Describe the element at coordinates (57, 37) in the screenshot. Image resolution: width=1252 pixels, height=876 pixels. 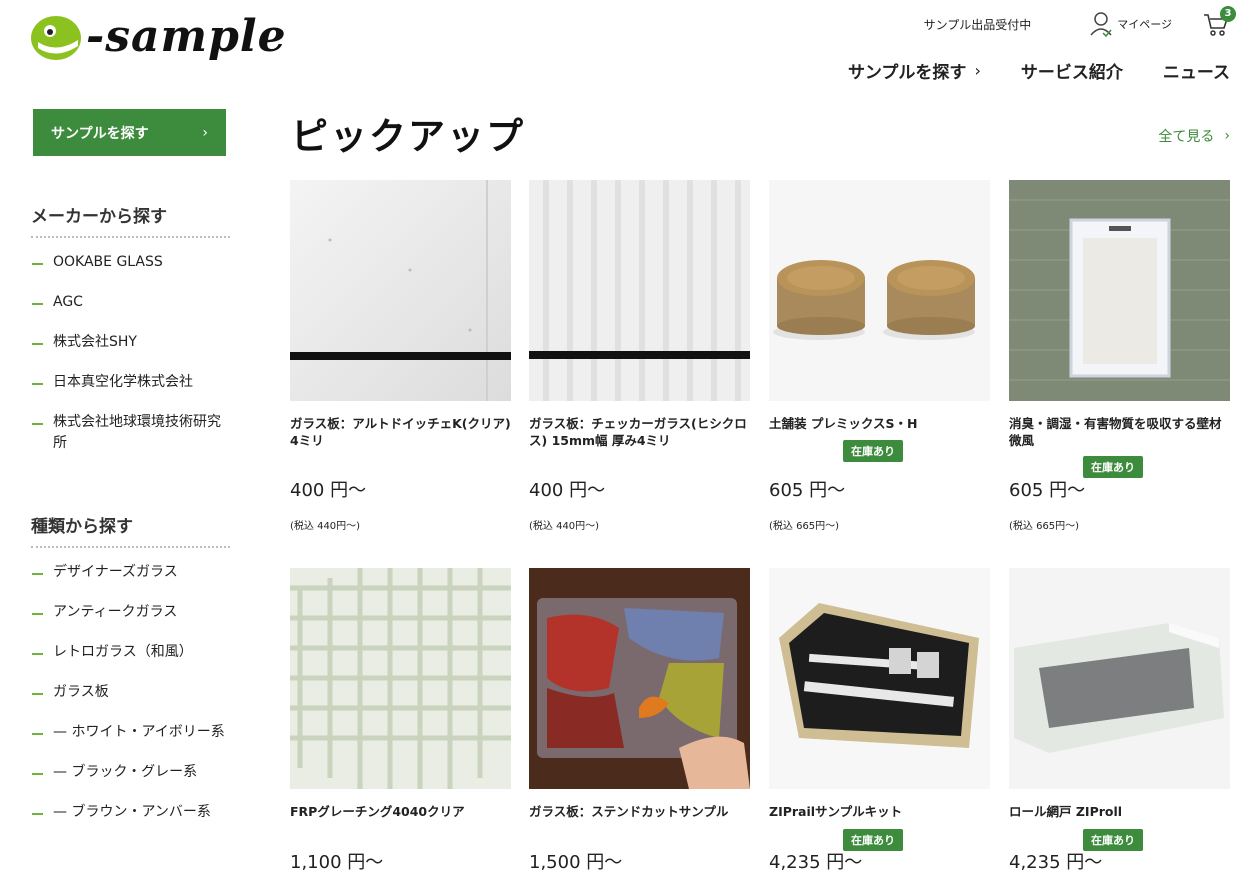
I see `logo-mark-icon` at that location.